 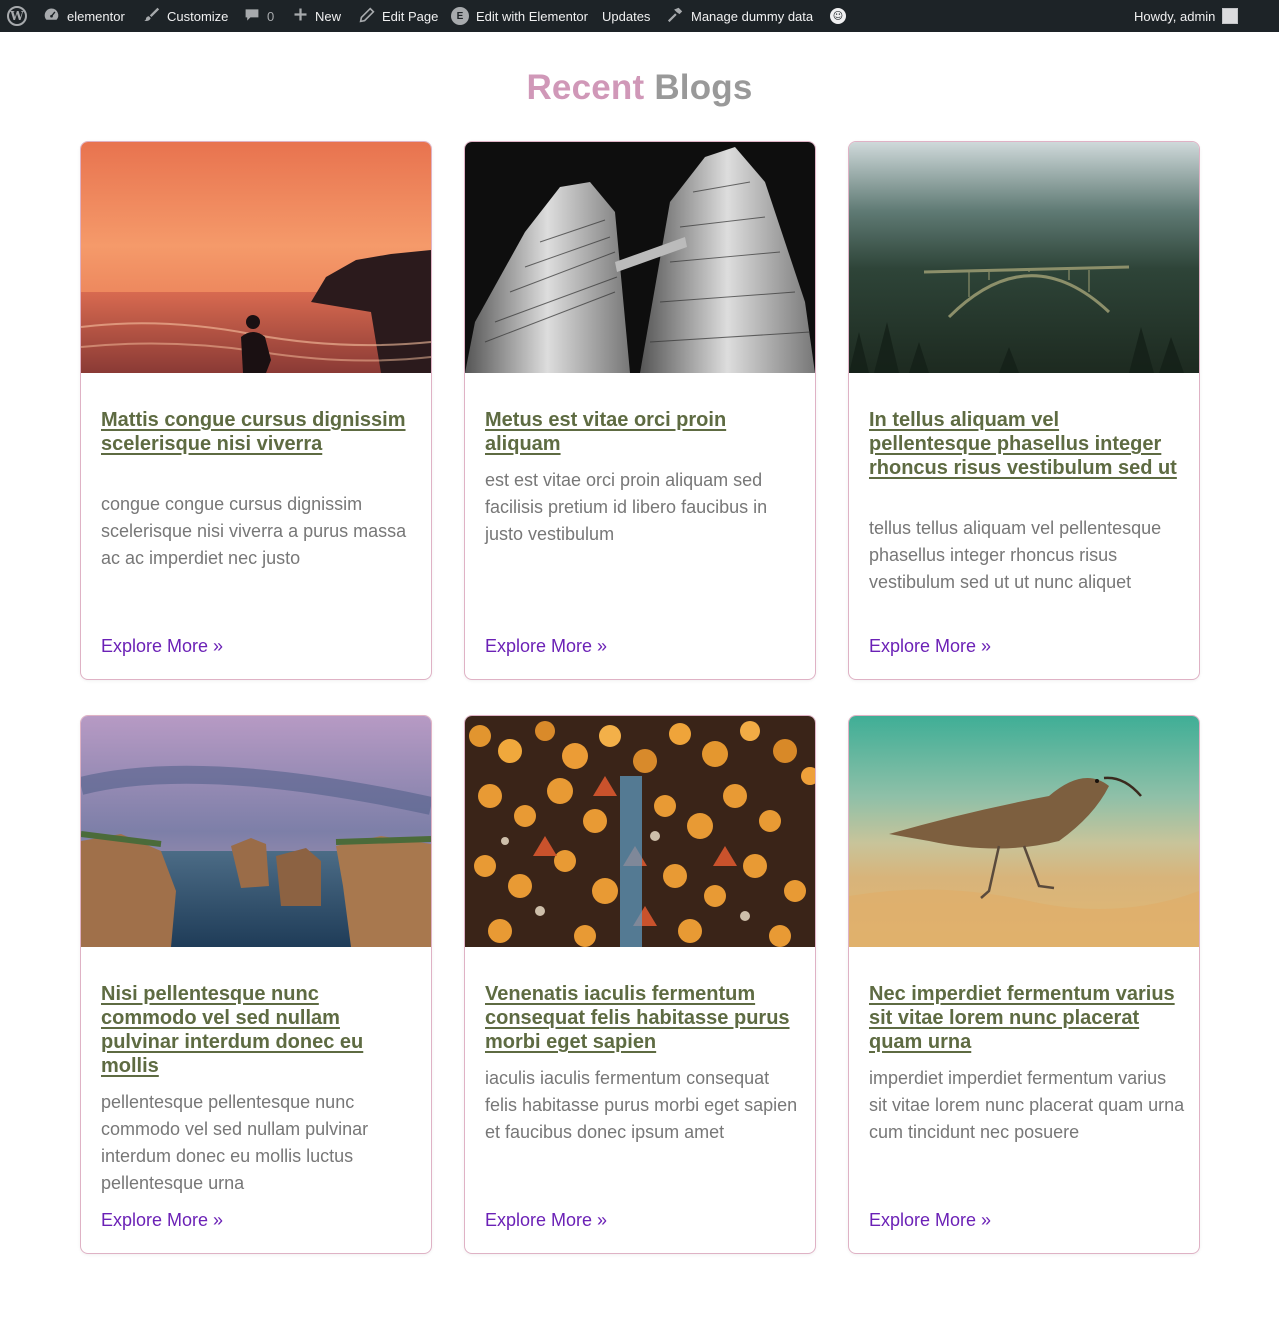 I want to click on heading-word-recent: Recent, so click(x=585, y=87).